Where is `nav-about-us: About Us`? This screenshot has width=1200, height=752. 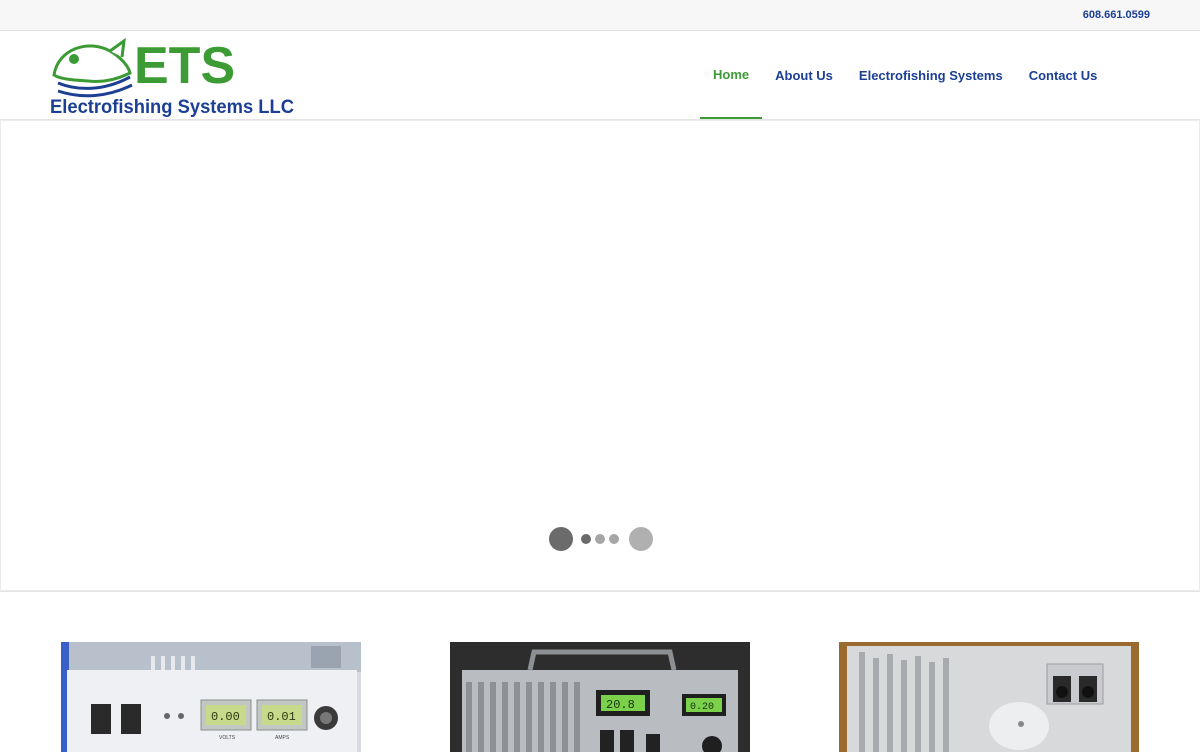
nav-about-us: About Us is located at coordinates (804, 75).